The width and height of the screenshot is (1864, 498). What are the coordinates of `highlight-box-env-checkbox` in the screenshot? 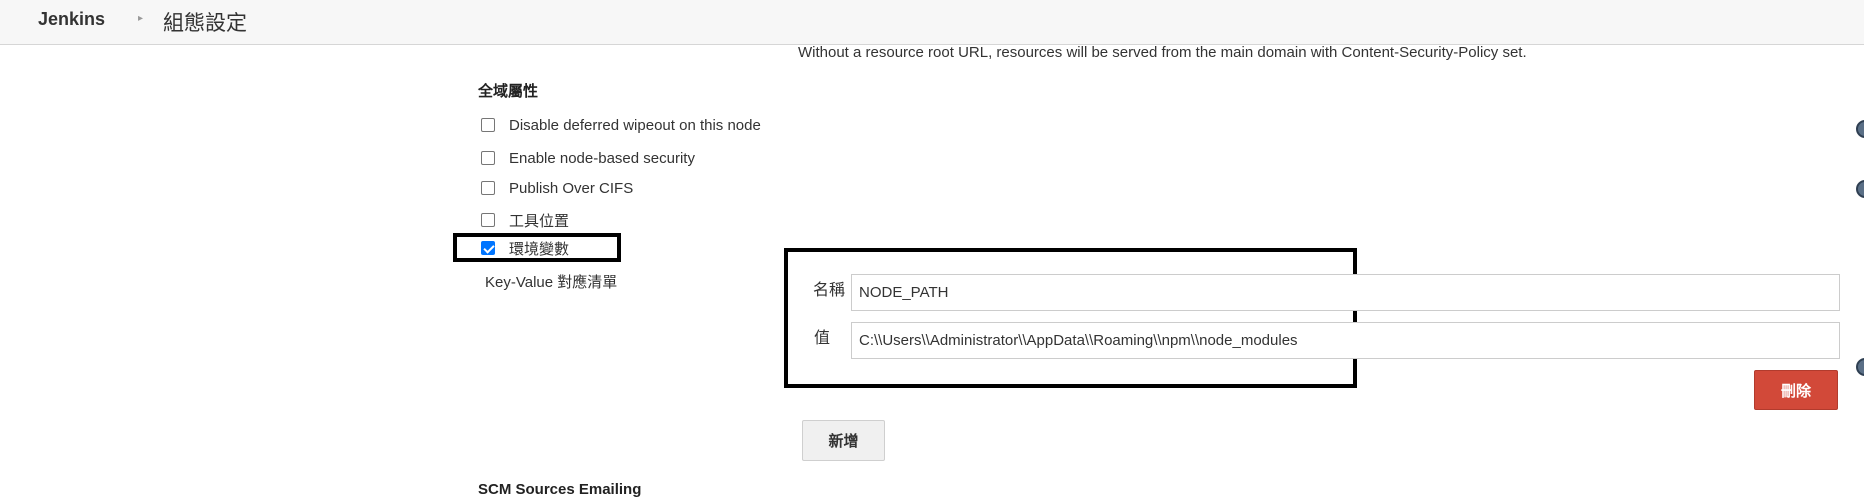 It's located at (537, 247).